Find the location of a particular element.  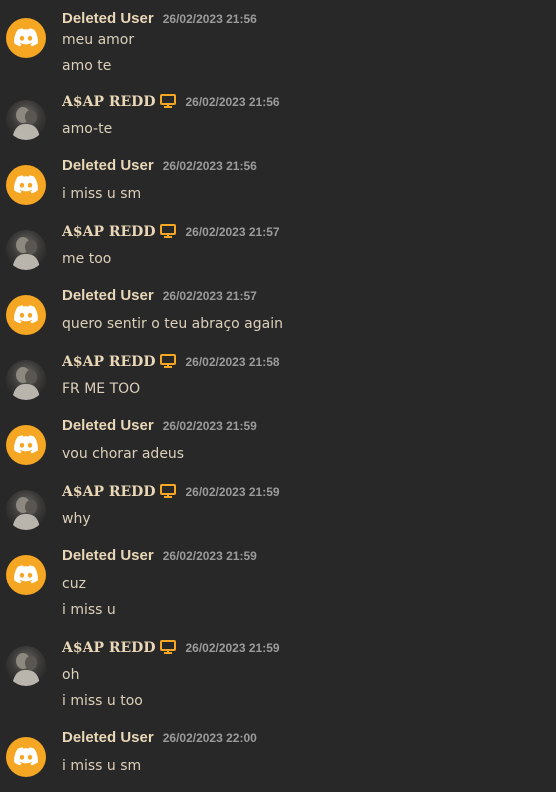

message-text: FR ME TOO is located at coordinates (101, 389).